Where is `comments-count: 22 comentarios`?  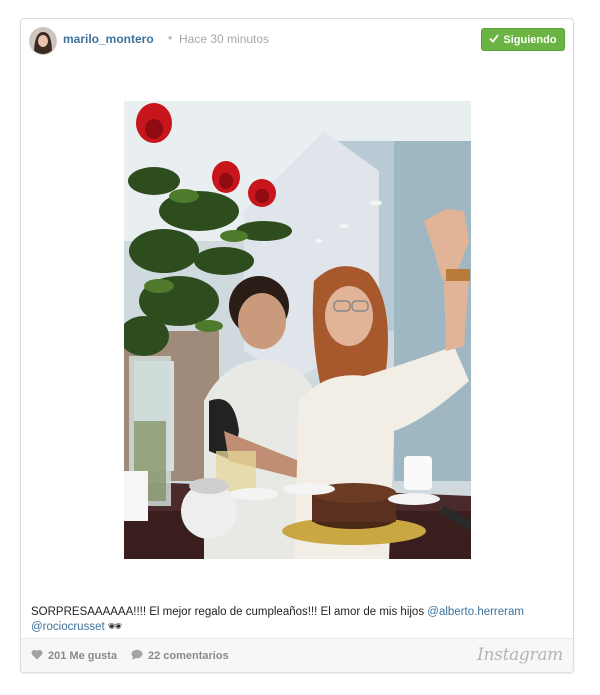
comments-count: 22 comentarios is located at coordinates (180, 656).